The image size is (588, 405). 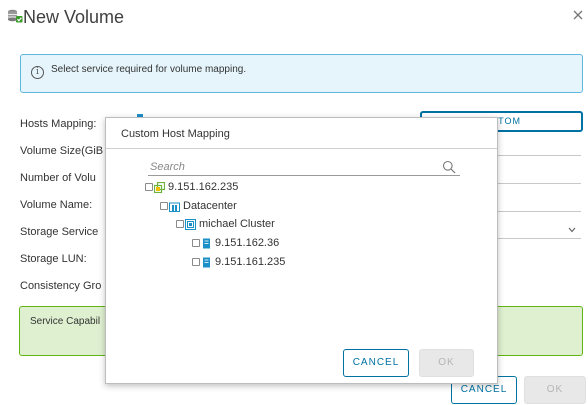 I want to click on tree-node-cluster: michael Cluster, so click(x=225, y=224).